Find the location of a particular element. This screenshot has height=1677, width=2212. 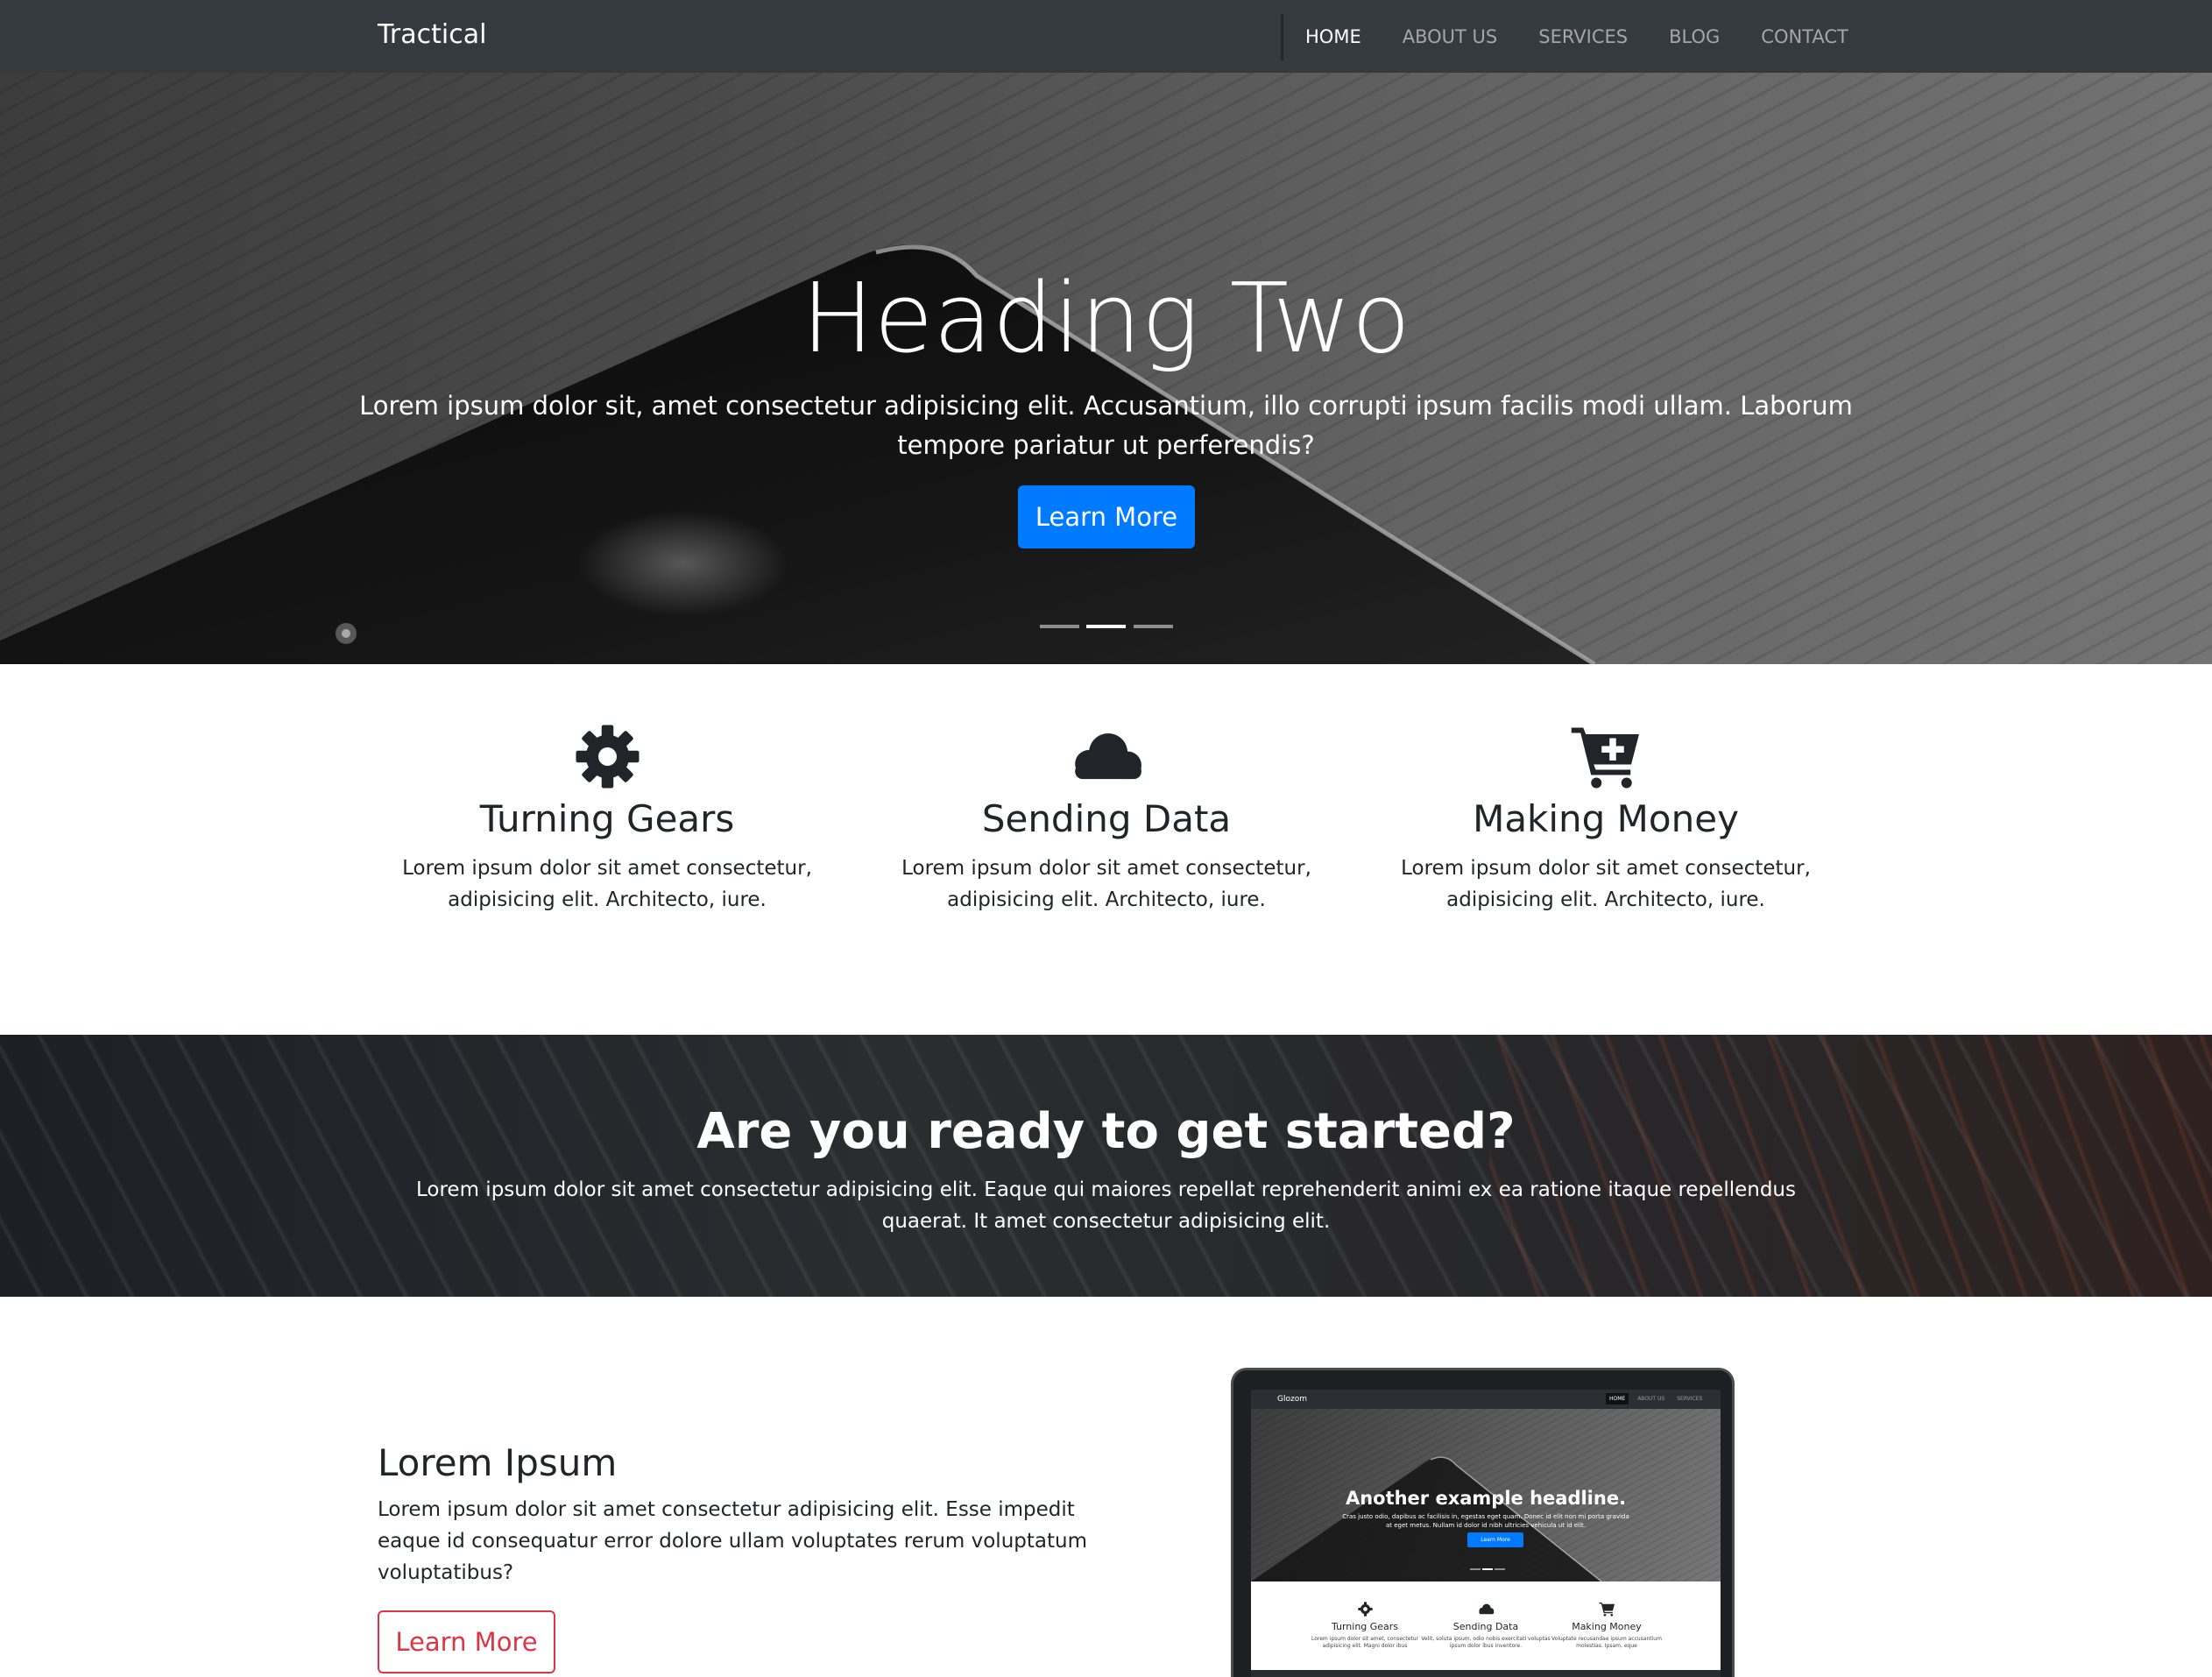

nav-menu: HOME ABOUT US SERVICES BLOG CONTACT is located at coordinates (1597, 36).